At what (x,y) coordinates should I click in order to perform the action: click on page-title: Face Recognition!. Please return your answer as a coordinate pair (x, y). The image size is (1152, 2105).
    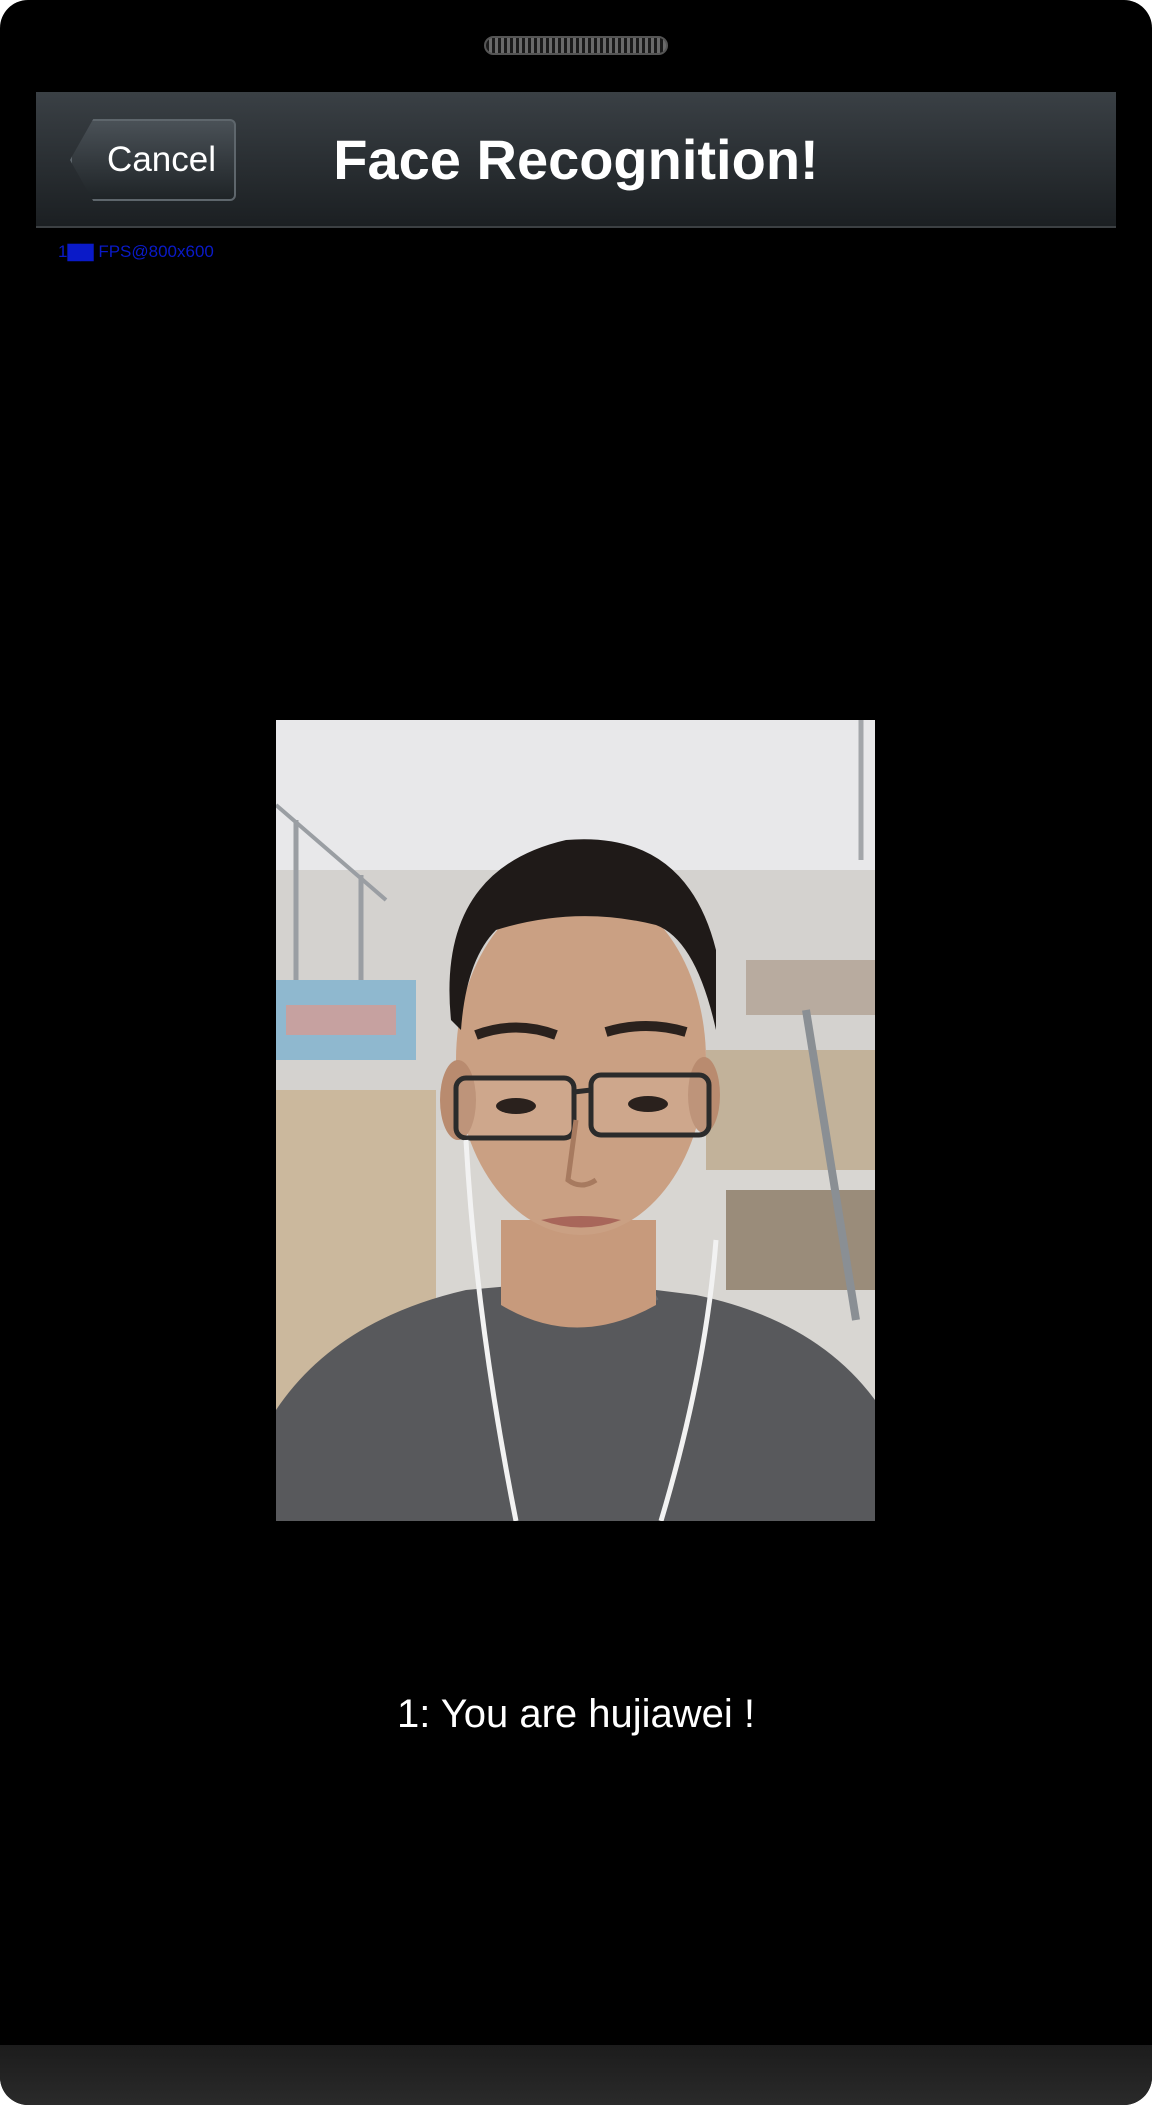
    Looking at the image, I should click on (576, 159).